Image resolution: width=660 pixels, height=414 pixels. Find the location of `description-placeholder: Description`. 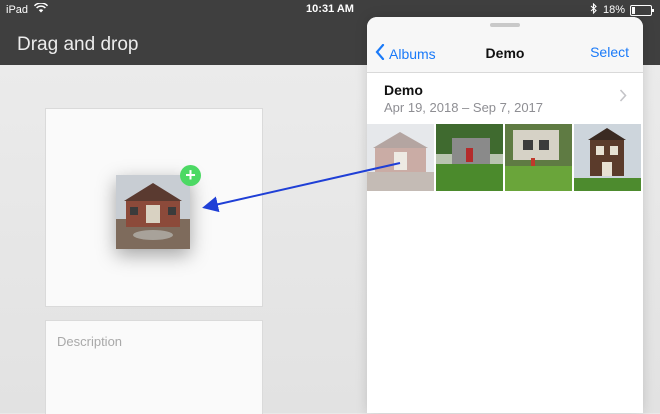

description-placeholder: Description is located at coordinates (90, 341).